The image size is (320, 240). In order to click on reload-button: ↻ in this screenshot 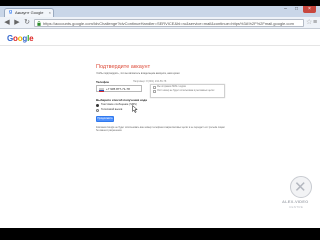, I will do `click(27, 23)`.